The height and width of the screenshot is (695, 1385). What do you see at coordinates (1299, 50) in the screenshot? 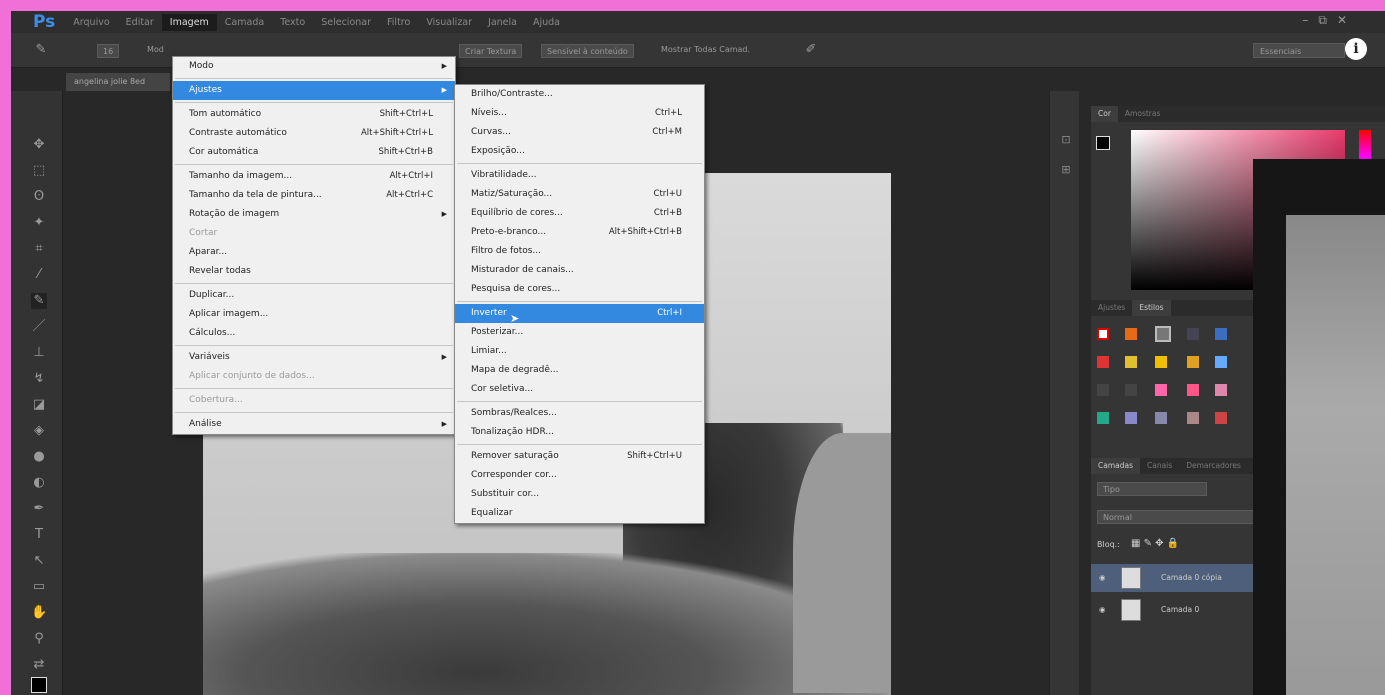
I see `workspace-select: Essenciais` at bounding box center [1299, 50].